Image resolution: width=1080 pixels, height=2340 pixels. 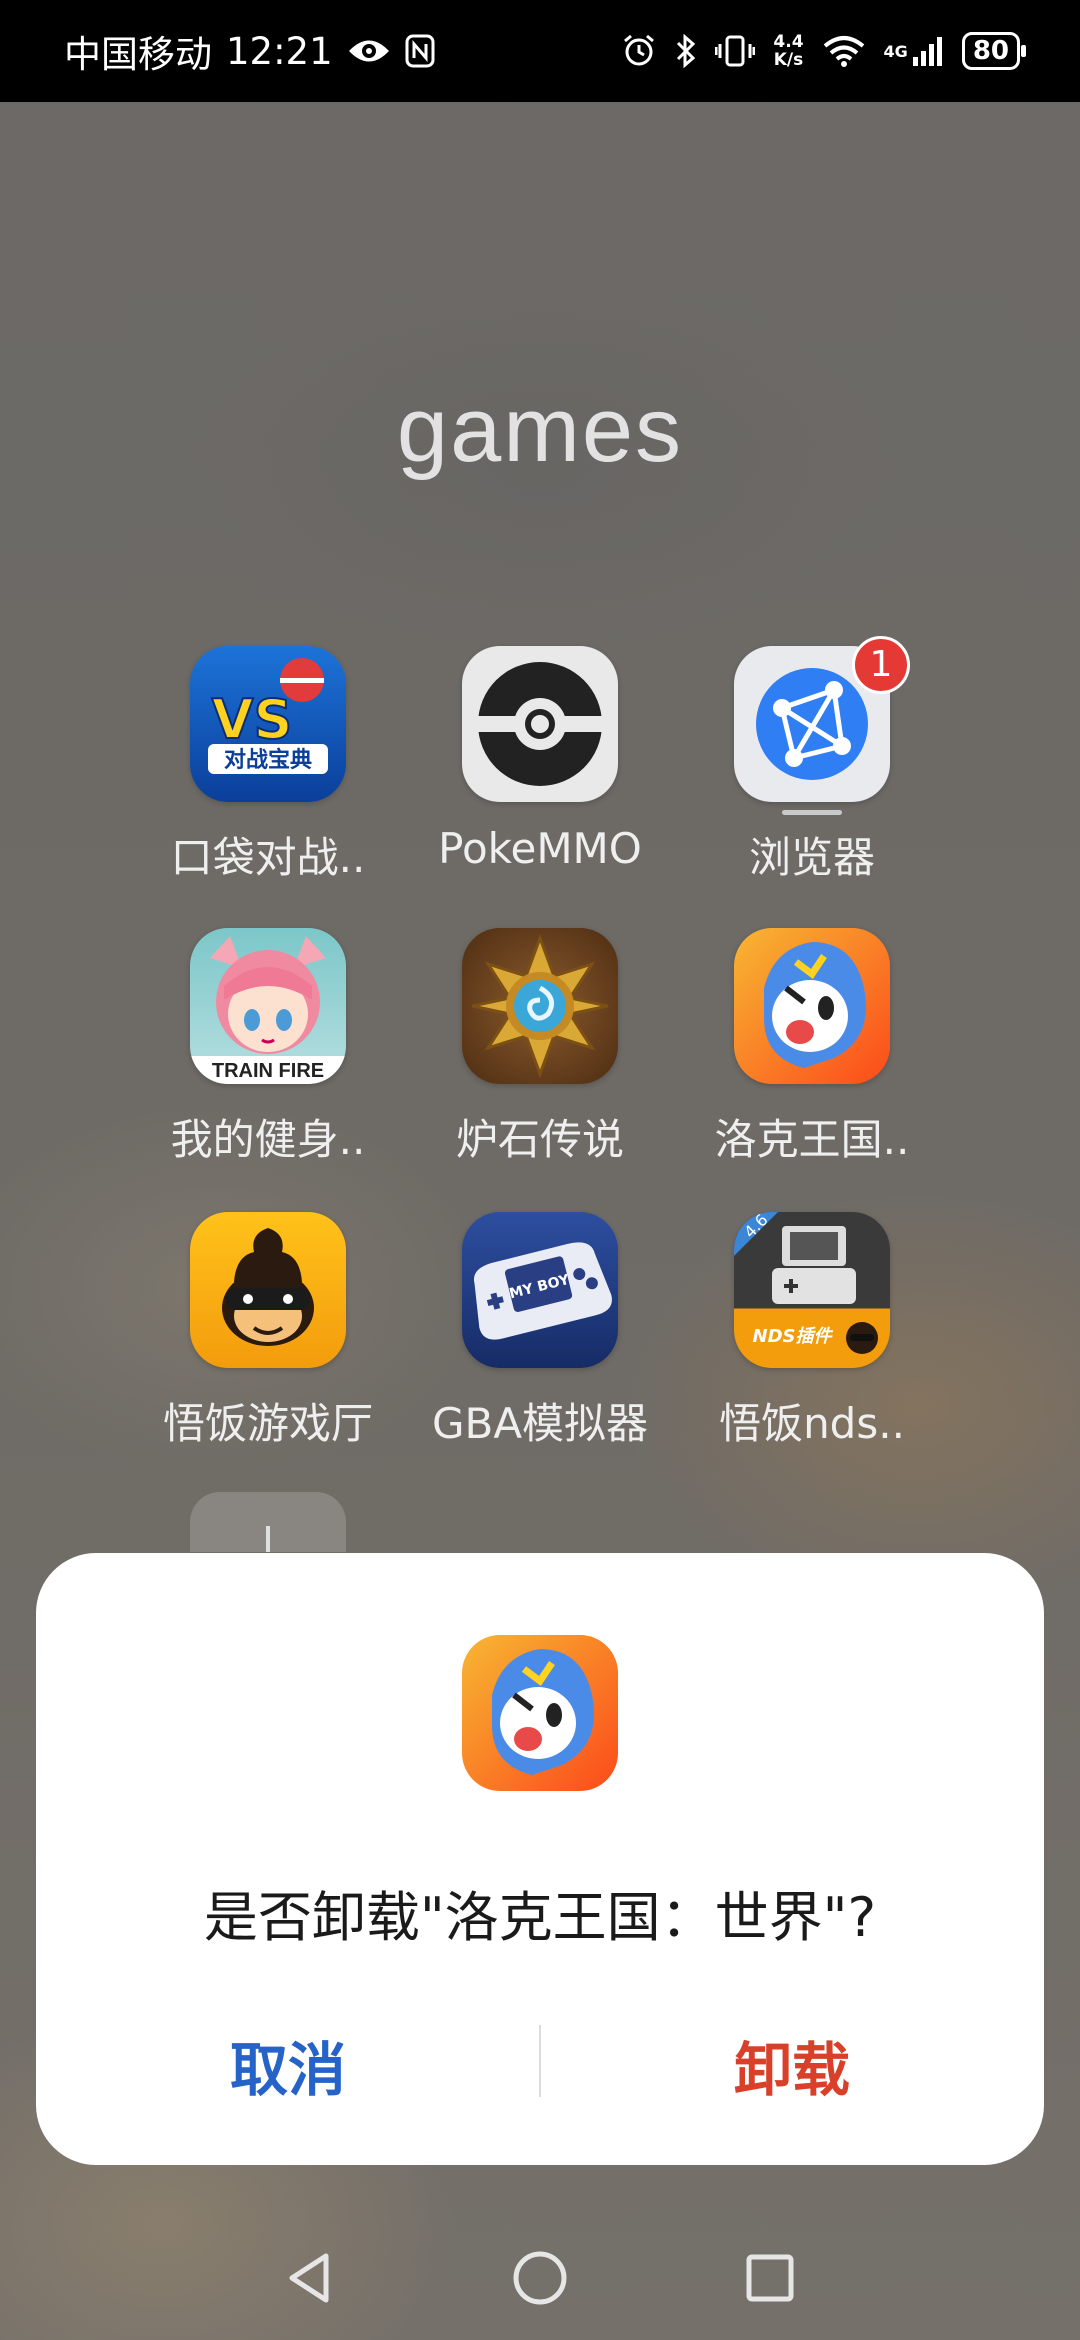 What do you see at coordinates (914, 51) in the screenshot?
I see `cellular-signal-icon: 4G` at bounding box center [914, 51].